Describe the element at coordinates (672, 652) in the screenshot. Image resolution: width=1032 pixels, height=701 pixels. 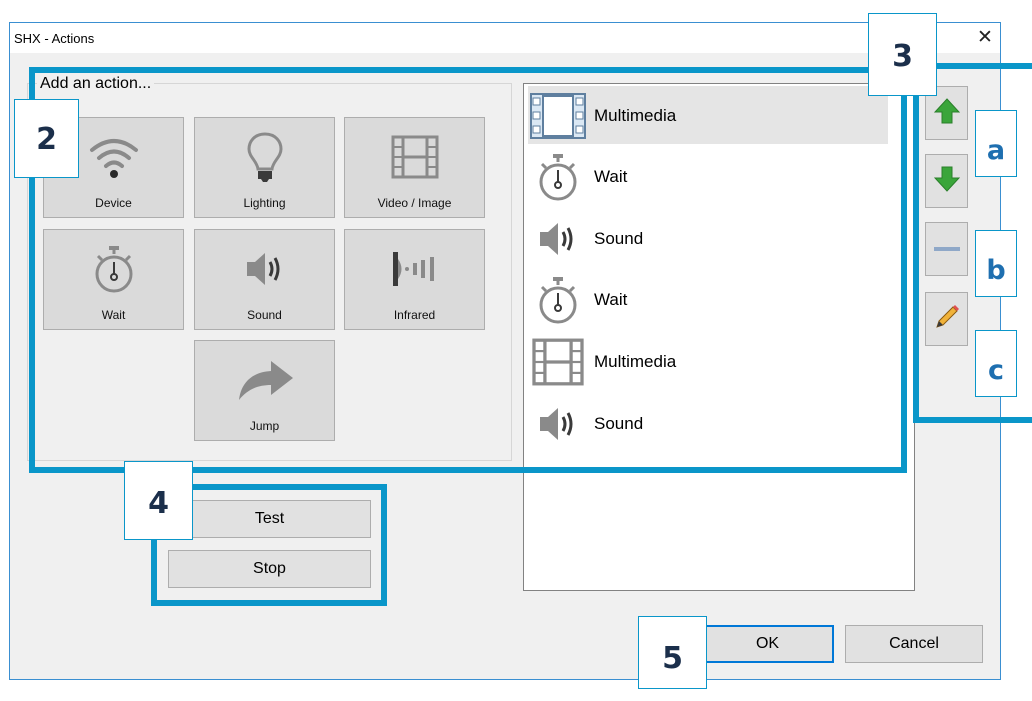
I see `callout-5: 5` at that location.